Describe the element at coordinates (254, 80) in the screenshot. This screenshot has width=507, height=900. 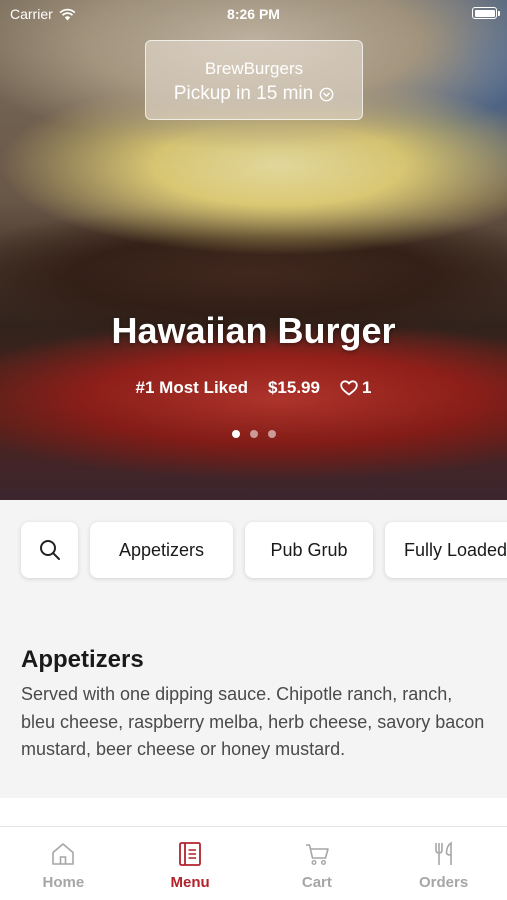
I see `store-pickup-selector: BrewBurgers Pickup in 15 min` at that location.